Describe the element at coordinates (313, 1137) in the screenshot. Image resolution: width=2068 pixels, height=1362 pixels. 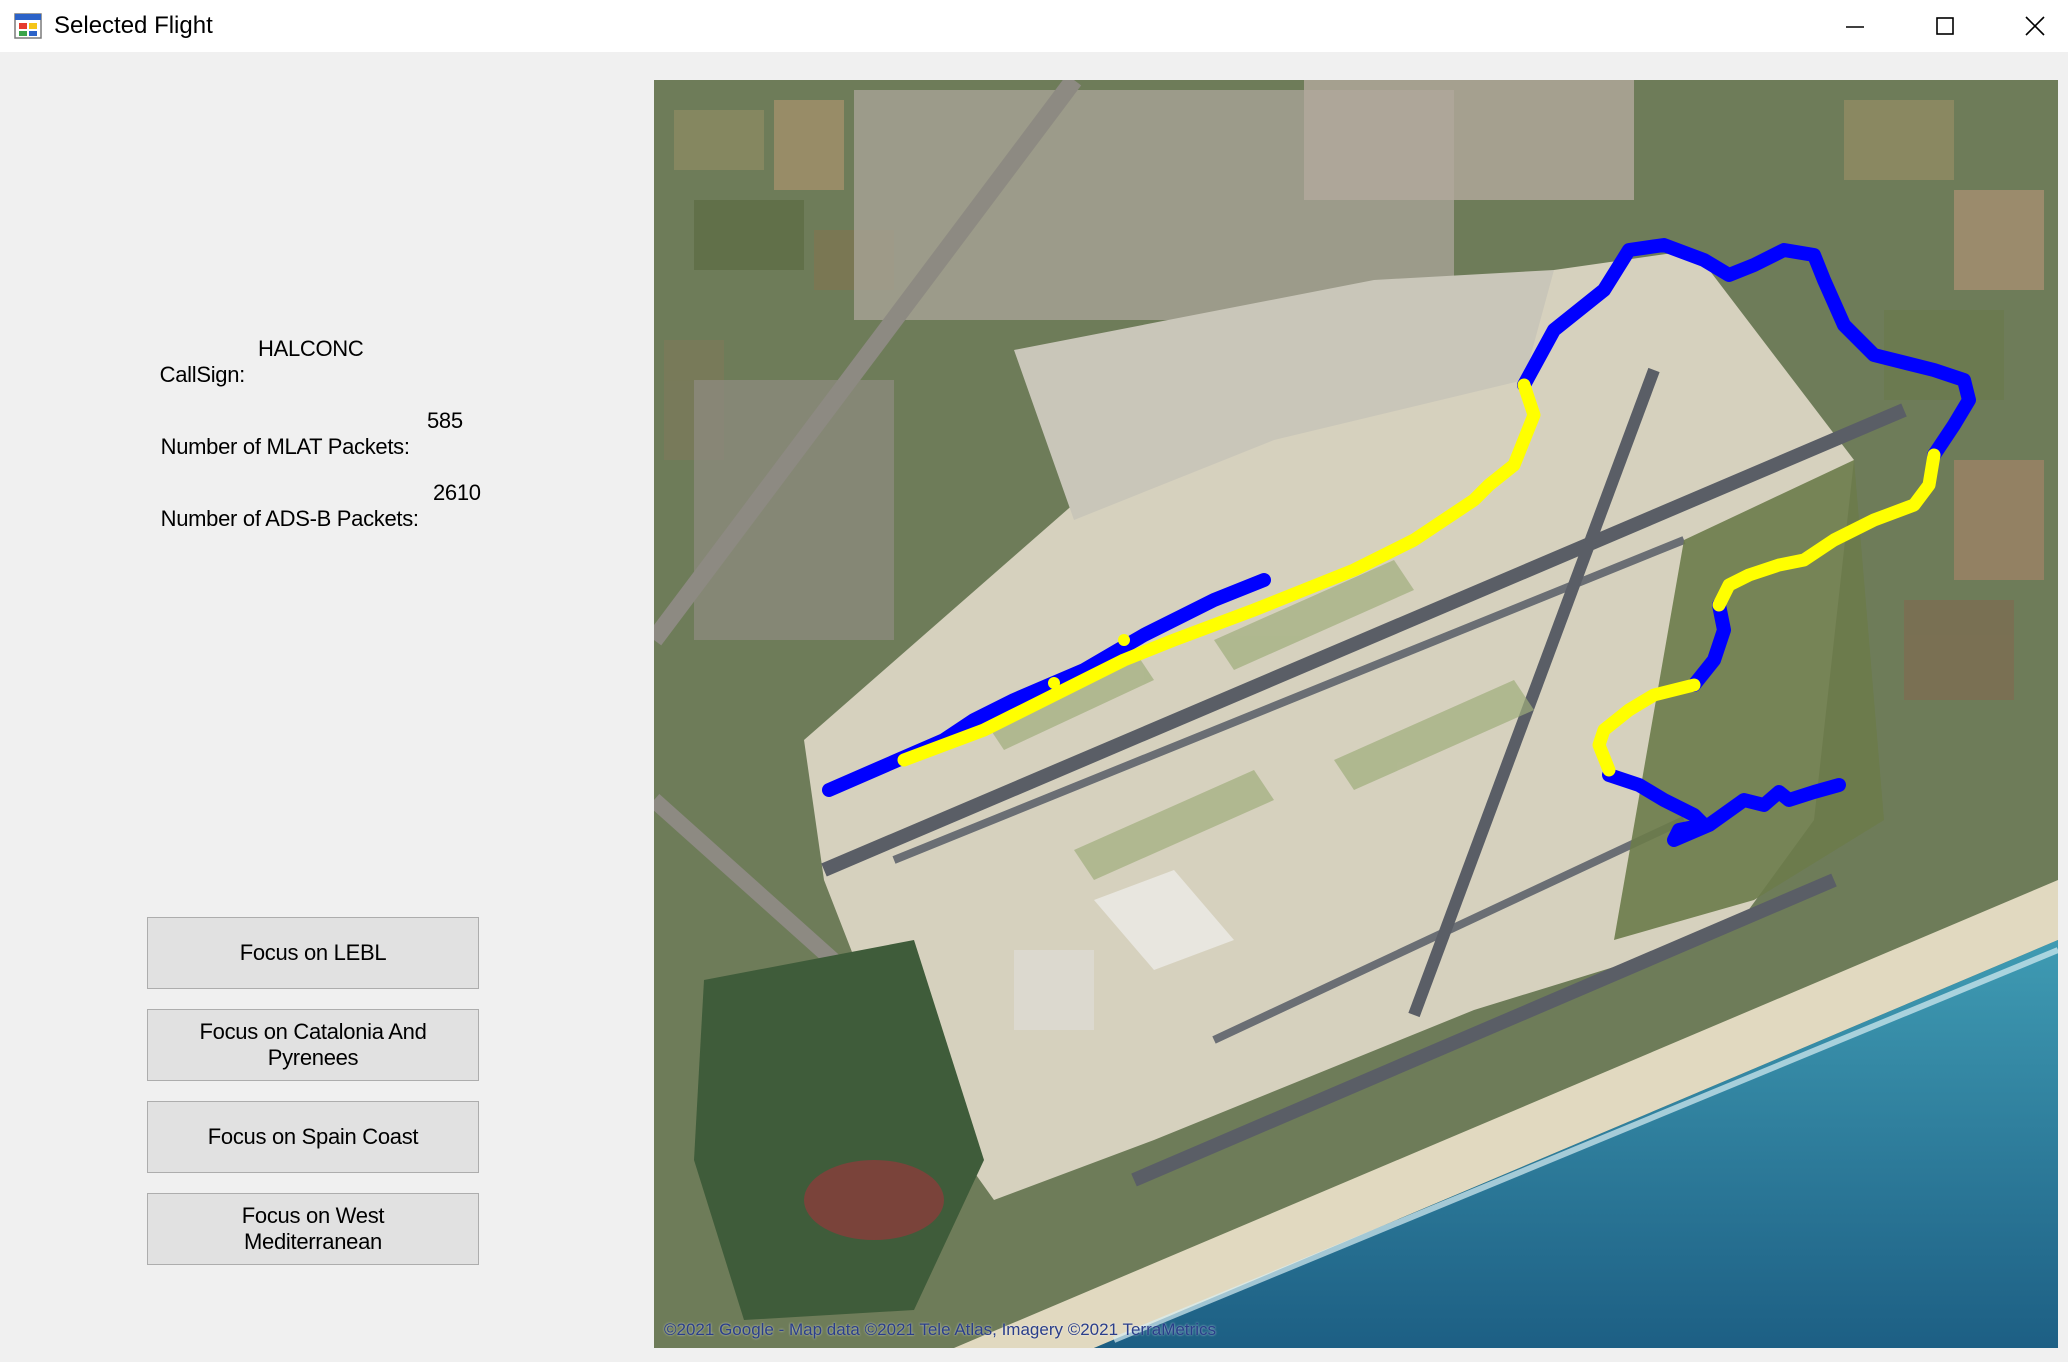
I see `focus-spain-coast-button: Focus on Spain Coast` at that location.